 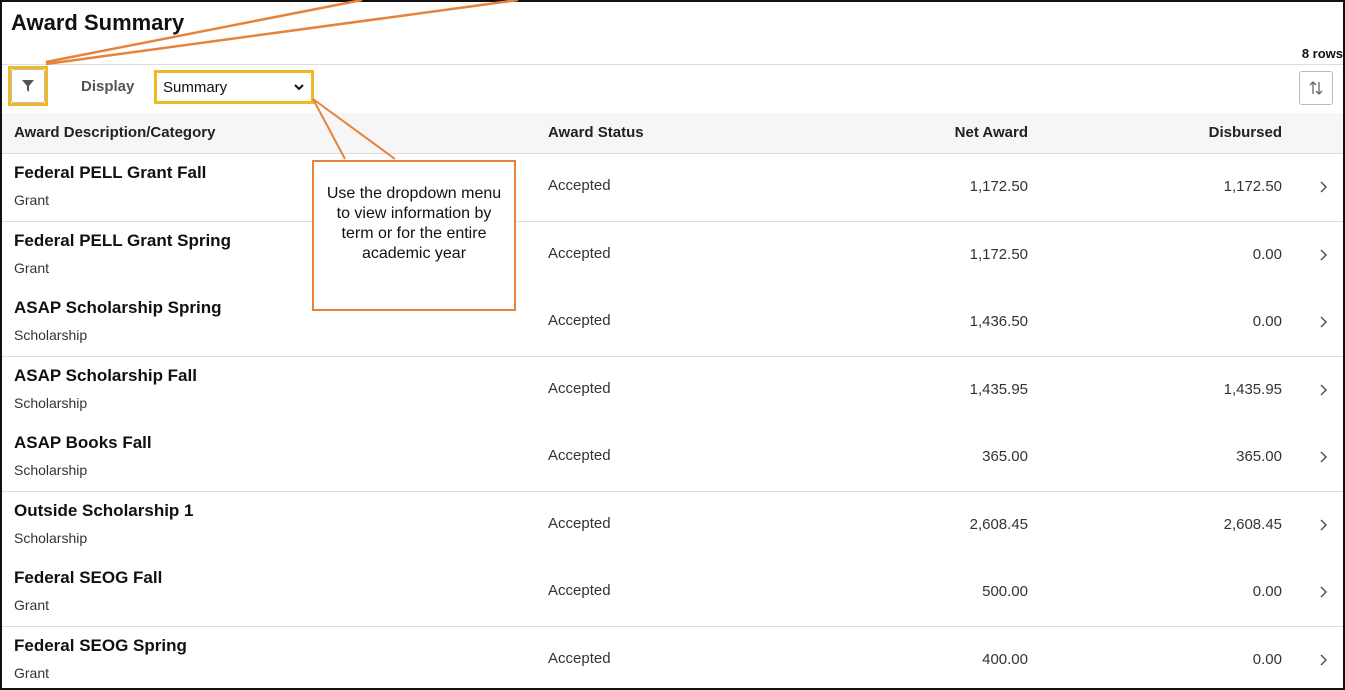 I want to click on page-title: Award Summary, so click(x=98, y=22).